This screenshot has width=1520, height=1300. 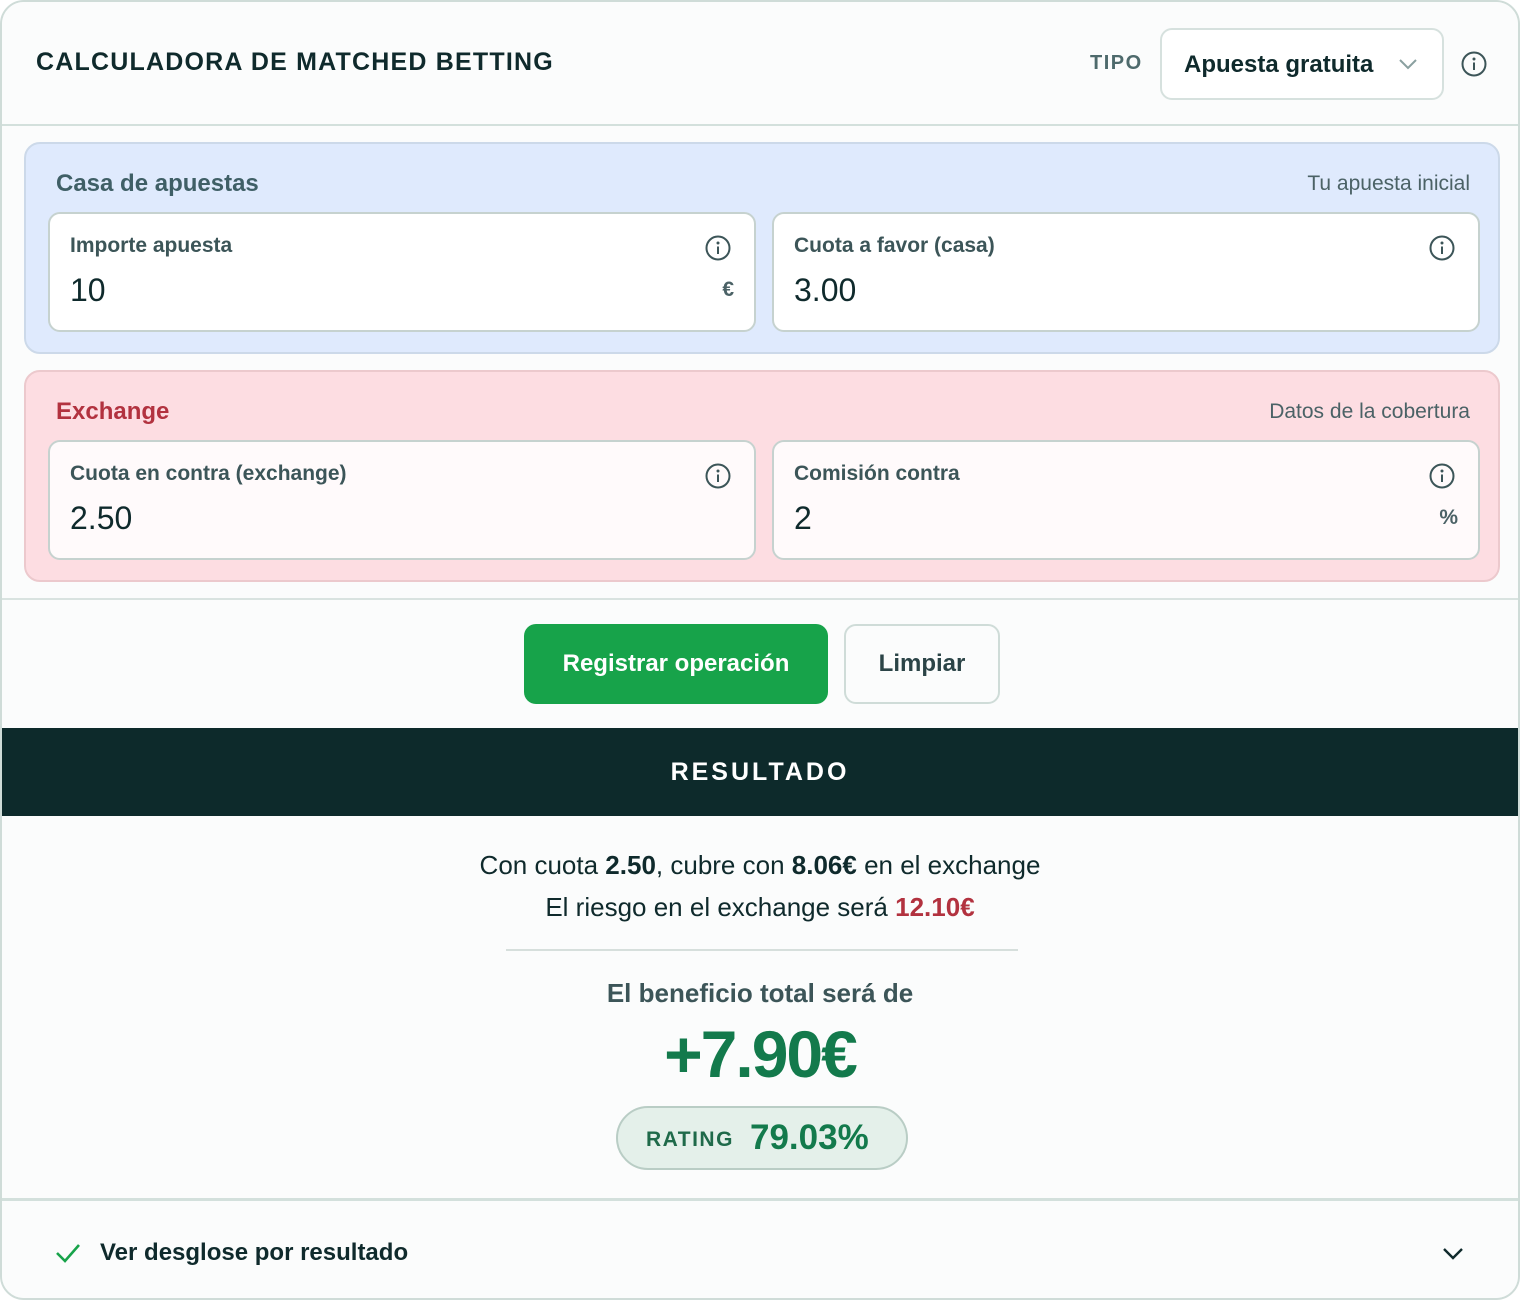 I want to click on risk-summary: El riesgo en el exchange será 12.10€, so click(x=760, y=907).